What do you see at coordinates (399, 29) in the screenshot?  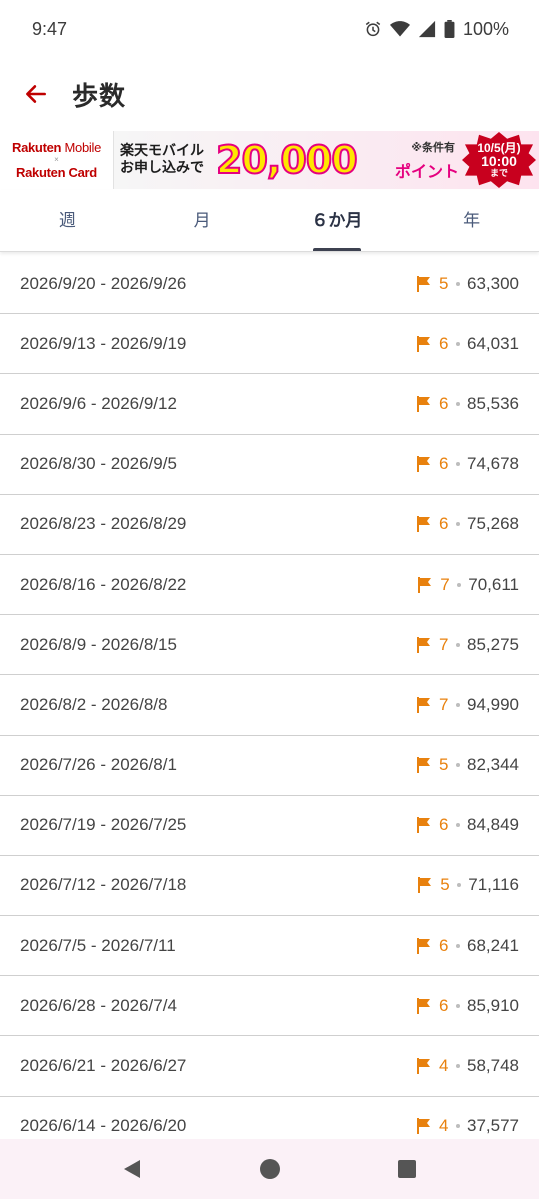 I see `wifi-icon` at bounding box center [399, 29].